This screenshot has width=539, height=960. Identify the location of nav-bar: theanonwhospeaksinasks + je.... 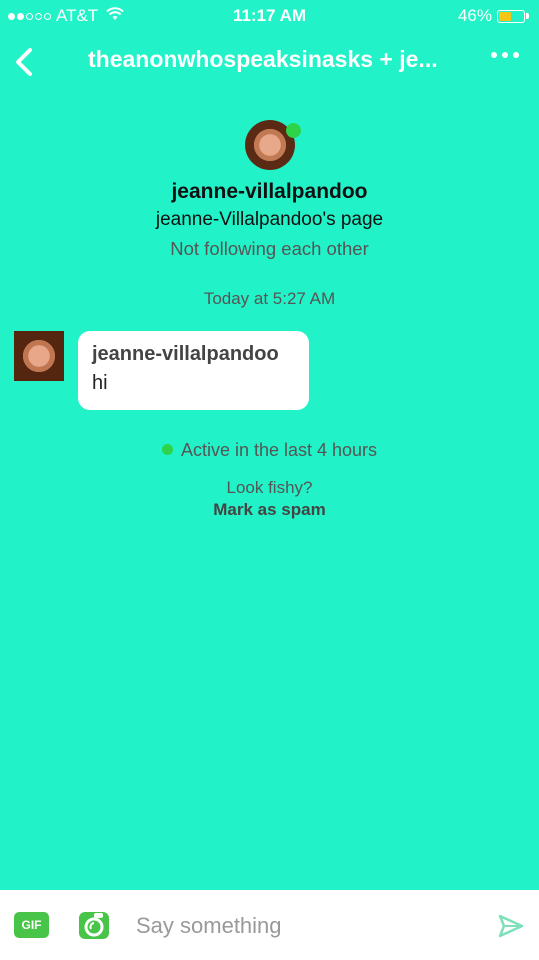
(269, 61).